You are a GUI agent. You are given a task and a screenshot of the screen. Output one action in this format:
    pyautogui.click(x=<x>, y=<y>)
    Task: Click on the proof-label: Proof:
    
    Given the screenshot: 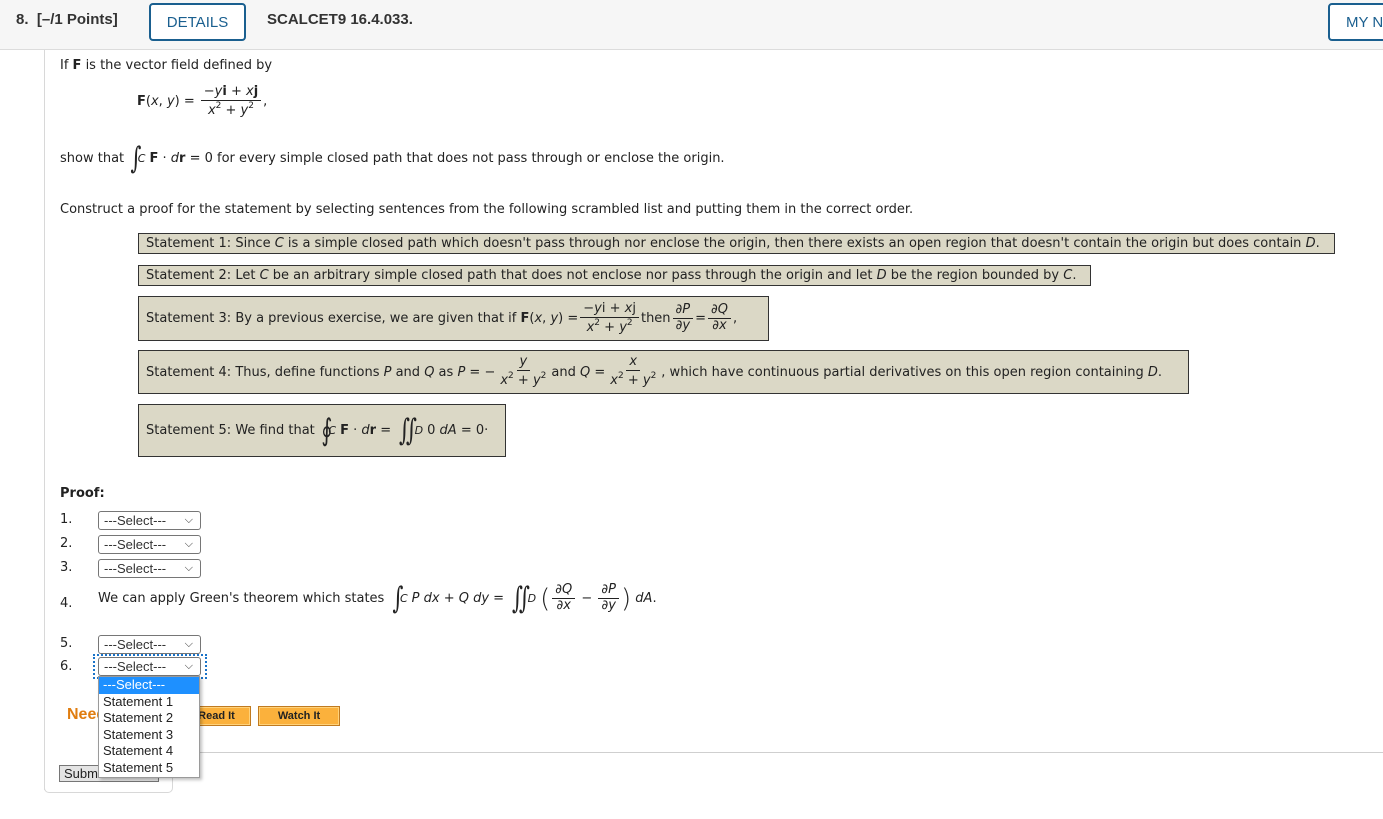 What is the action you would take?
    pyautogui.click(x=82, y=493)
    